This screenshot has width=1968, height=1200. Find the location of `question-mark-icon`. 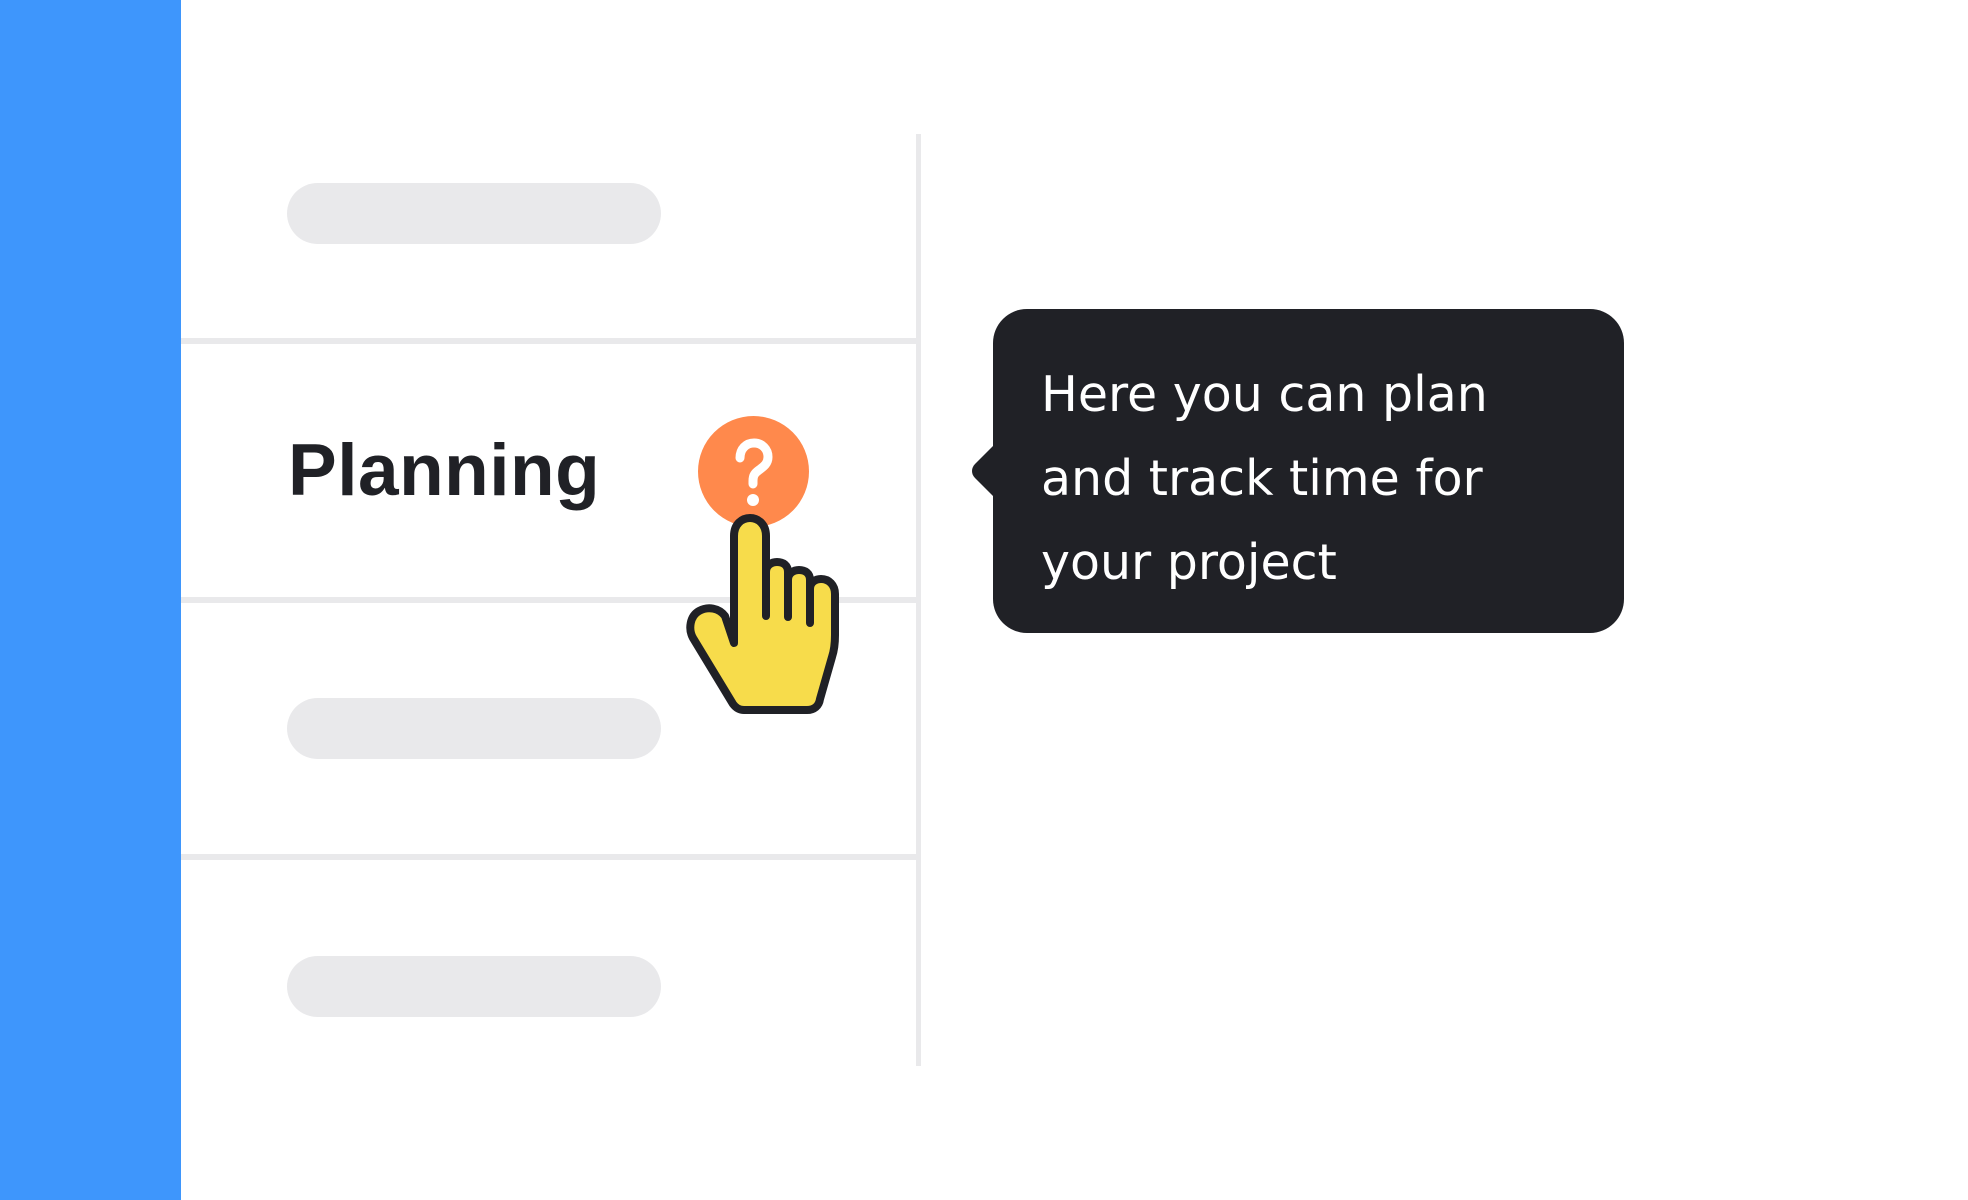

question-mark-icon is located at coordinates (754, 472).